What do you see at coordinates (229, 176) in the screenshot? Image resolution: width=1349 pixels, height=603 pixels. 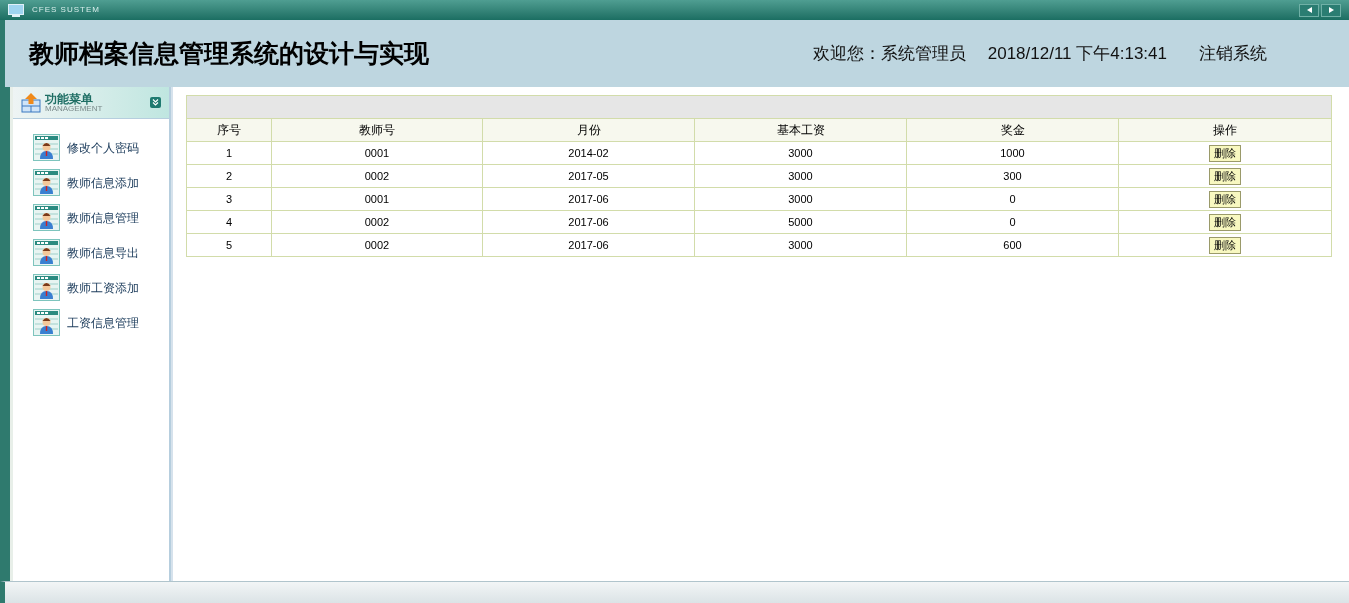 I see `table-cell: 2` at bounding box center [229, 176].